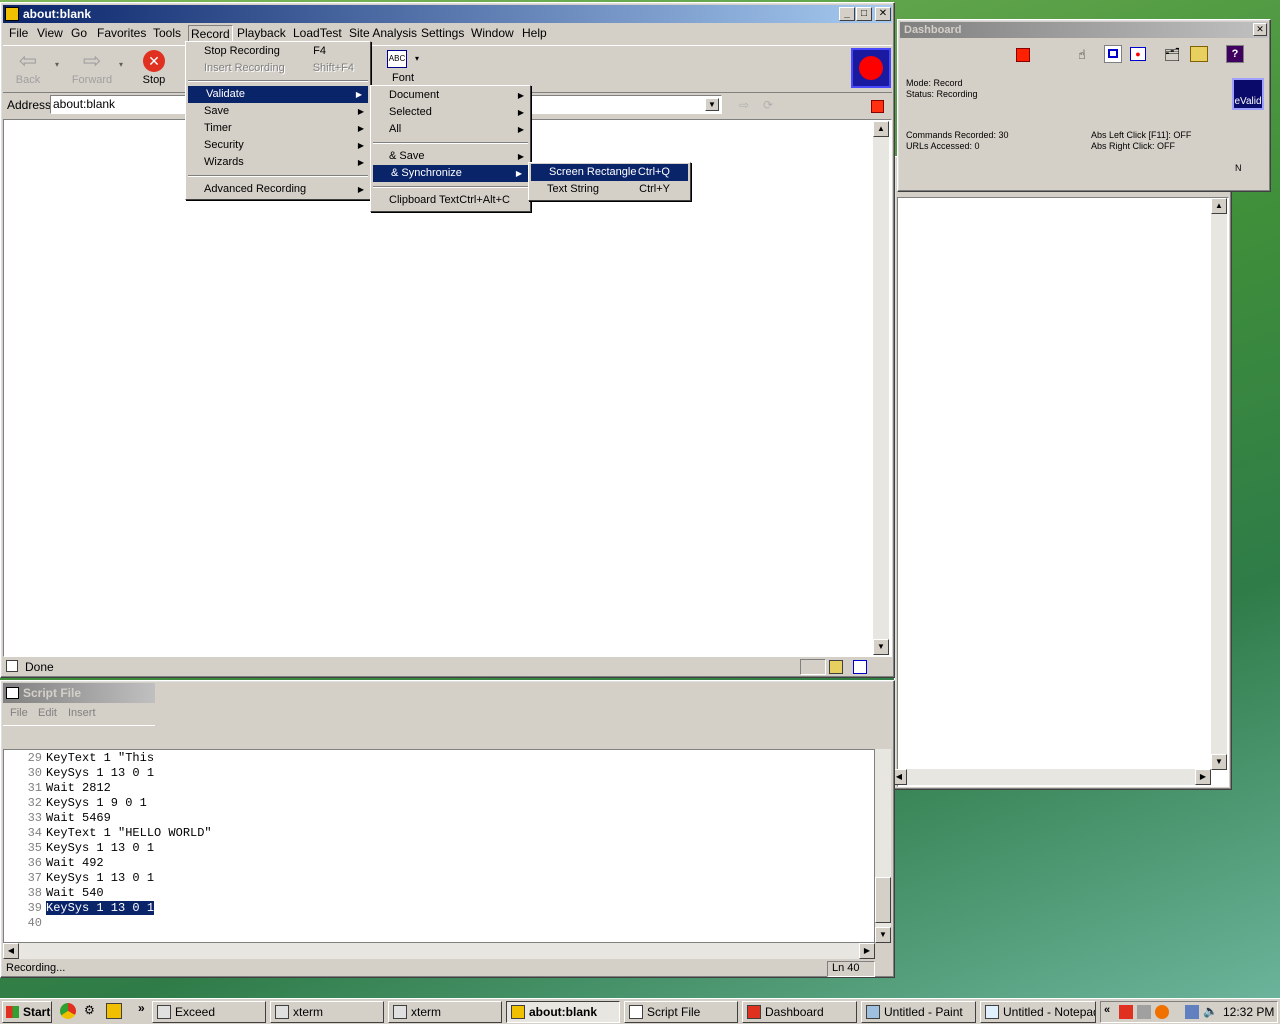 The height and width of the screenshot is (1024, 1280). I want to click on menu-item-screen-rectangle: Screen Rectangle Ctrl+Q, so click(609, 172).